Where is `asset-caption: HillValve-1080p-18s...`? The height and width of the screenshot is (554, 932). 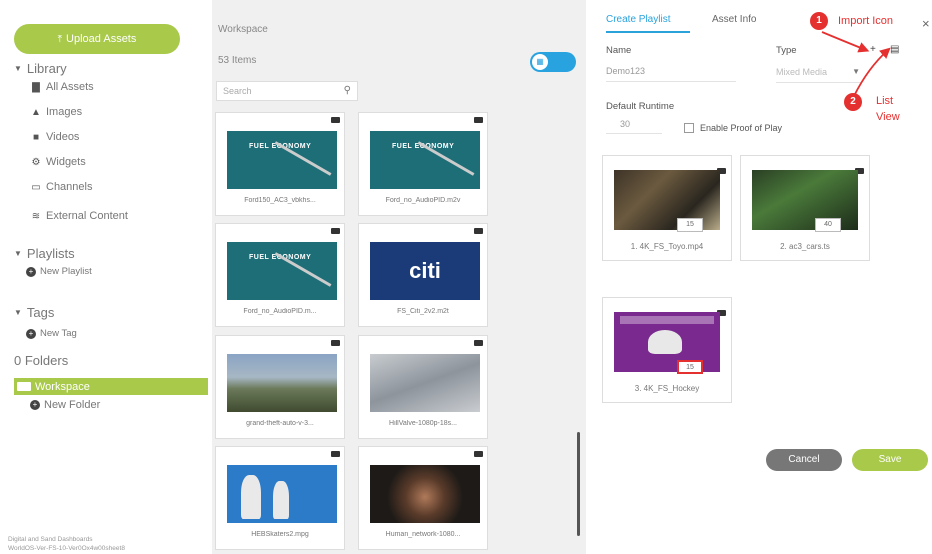 asset-caption: HillValve-1080p-18s... is located at coordinates (423, 423).